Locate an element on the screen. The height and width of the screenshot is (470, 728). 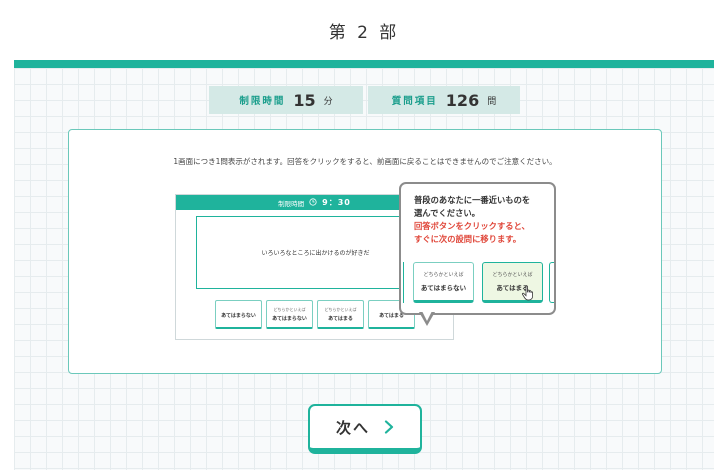
hint-line-1: 普段のあなたに一番近いものを is located at coordinates (472, 200).